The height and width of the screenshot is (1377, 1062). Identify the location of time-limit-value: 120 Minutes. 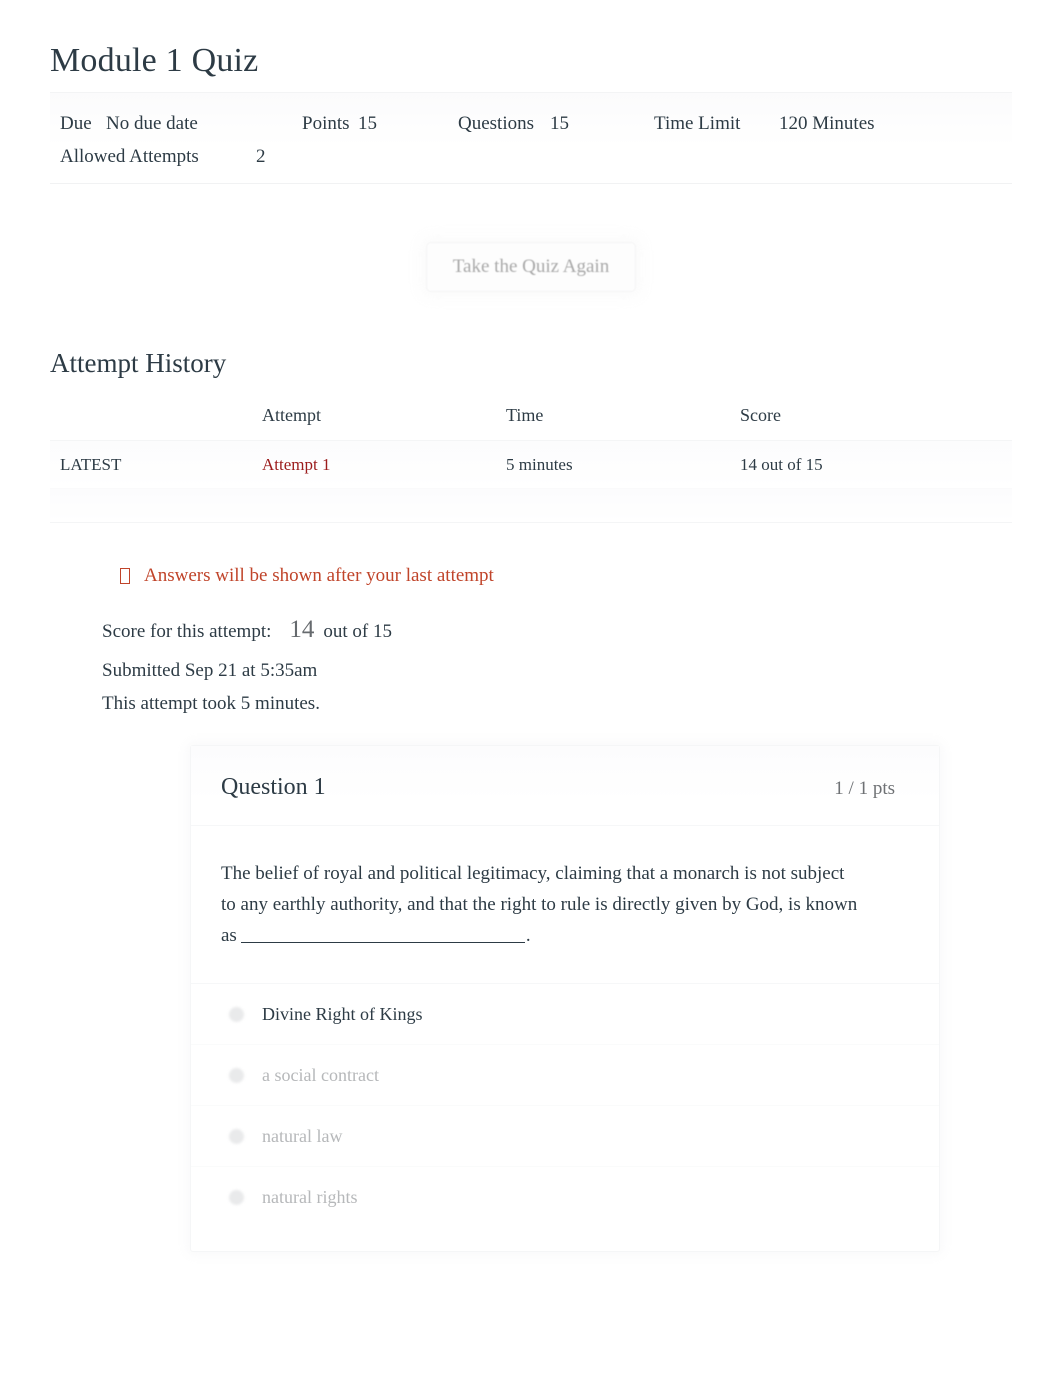
(827, 123).